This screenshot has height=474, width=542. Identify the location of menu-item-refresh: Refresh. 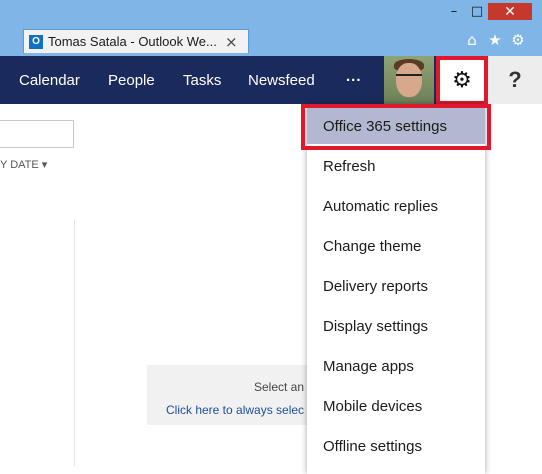
(396, 166).